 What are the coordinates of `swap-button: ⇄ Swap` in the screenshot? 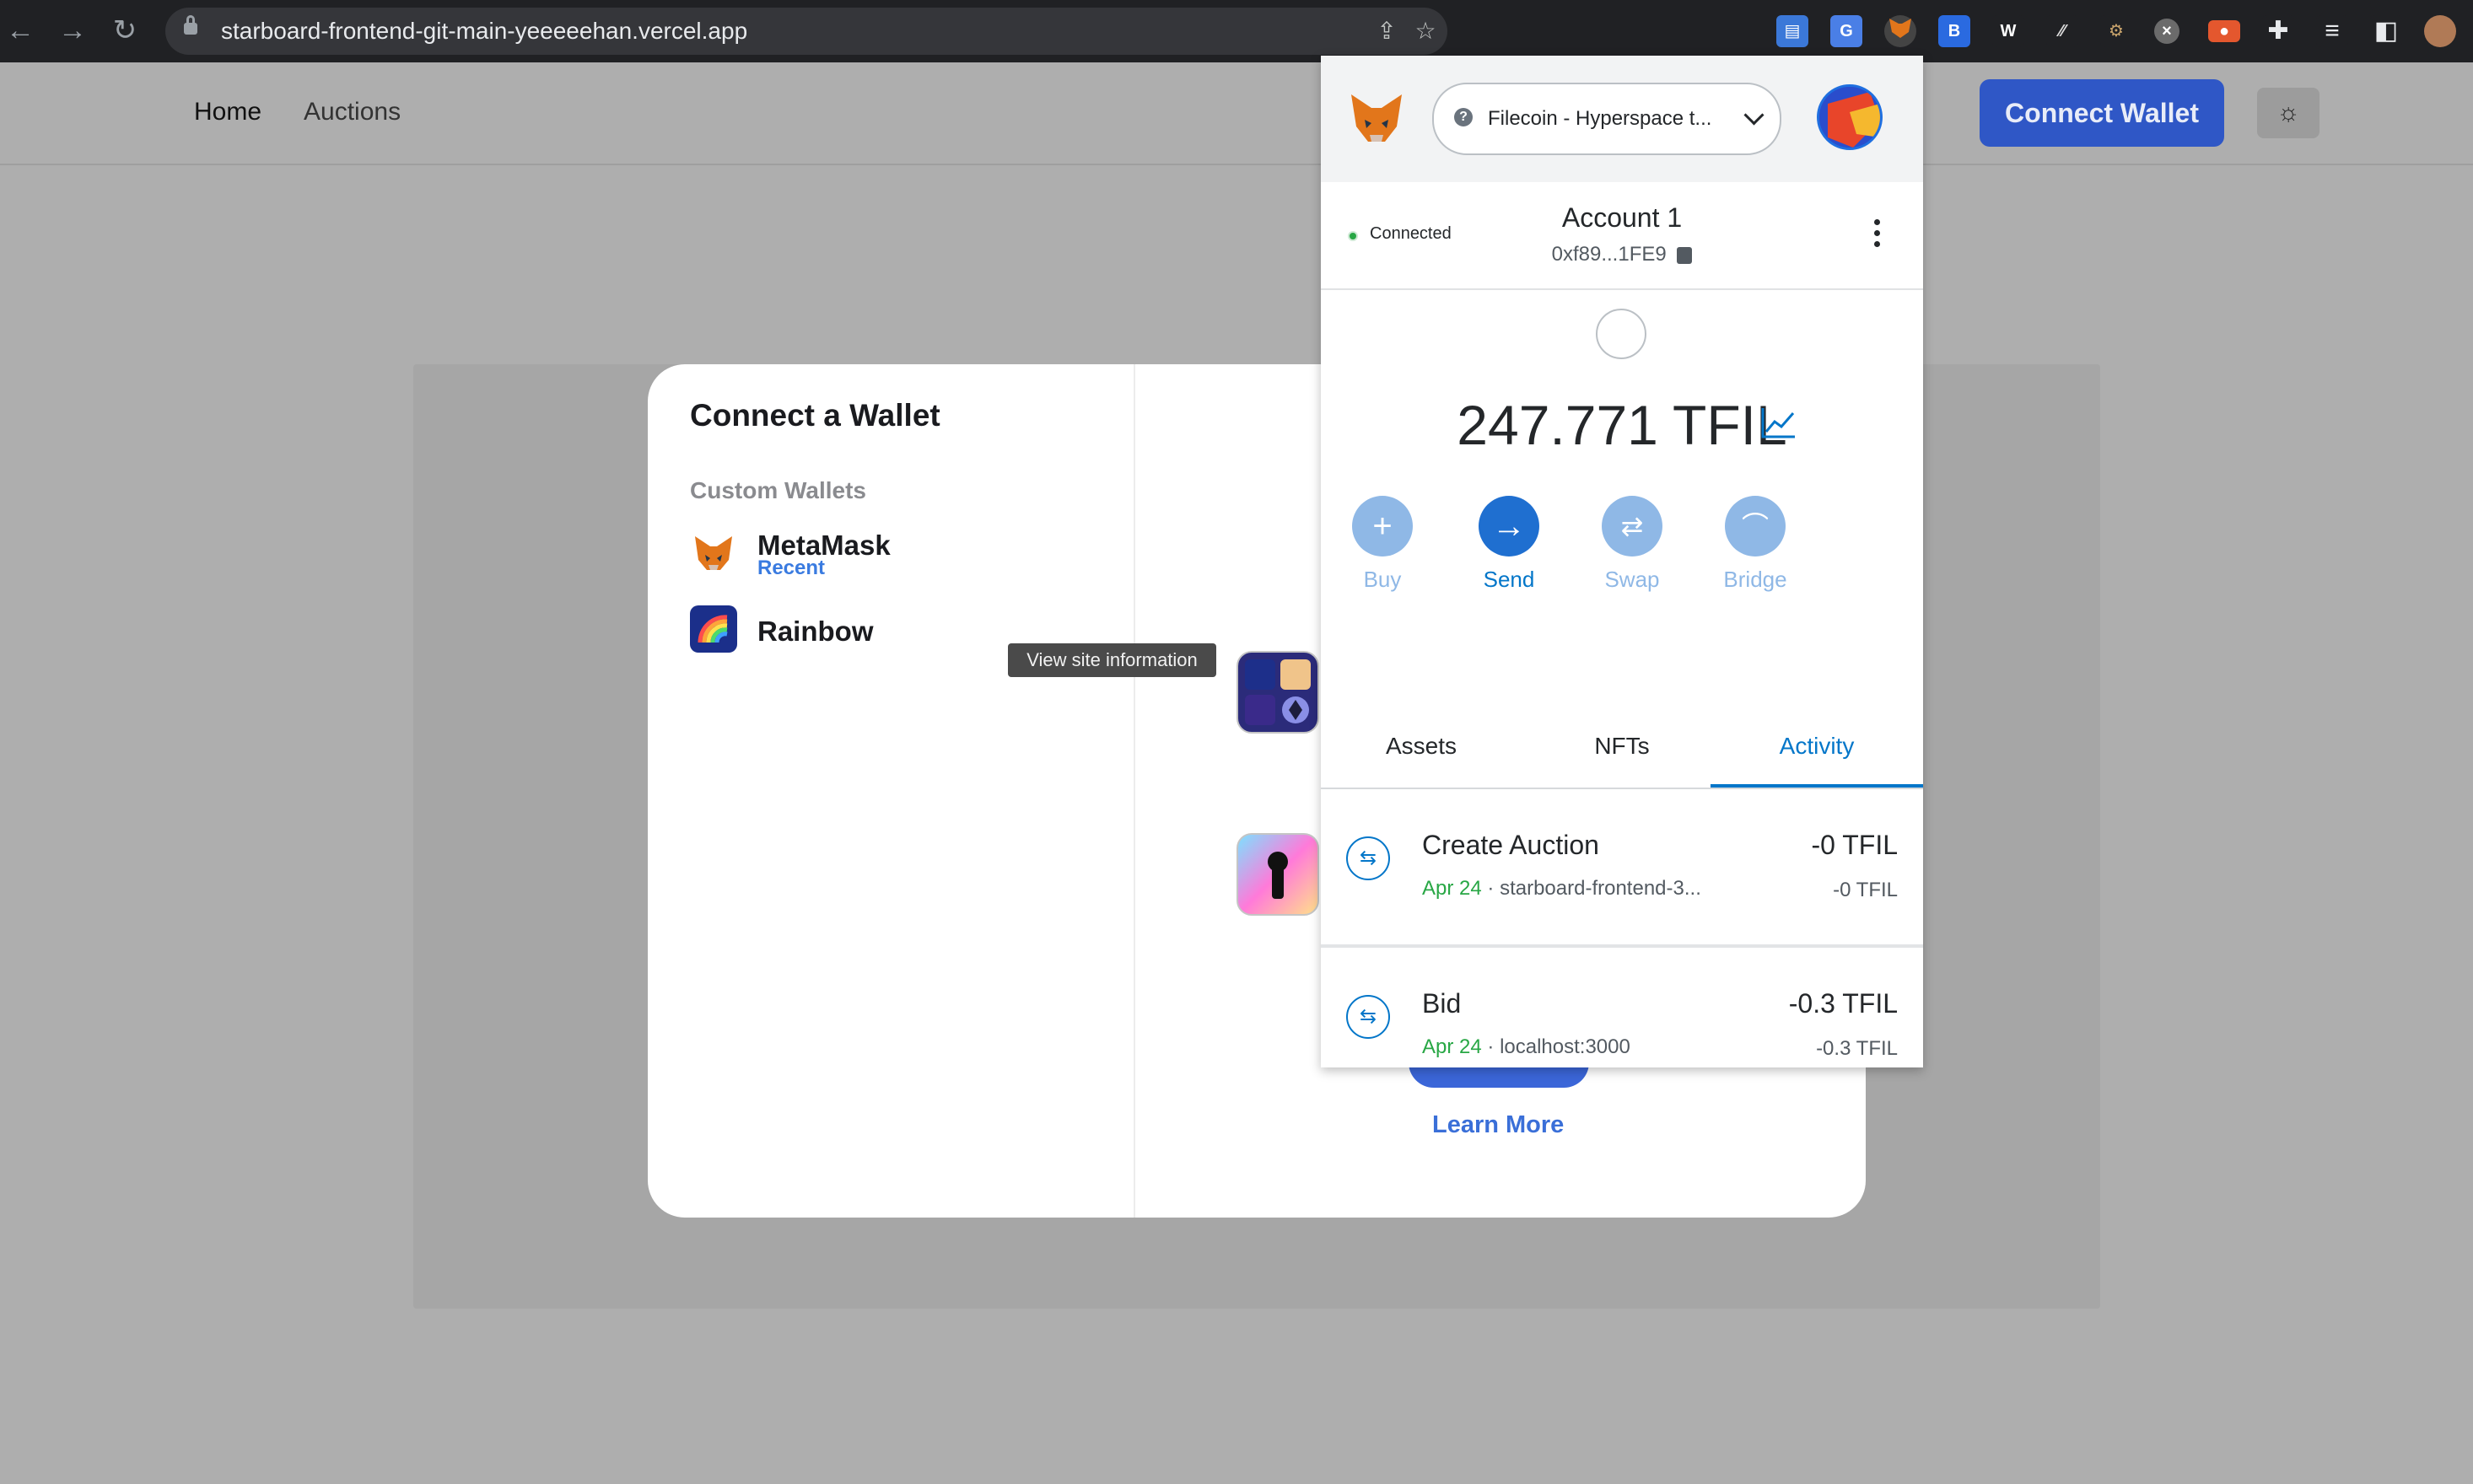 It's located at (1632, 544).